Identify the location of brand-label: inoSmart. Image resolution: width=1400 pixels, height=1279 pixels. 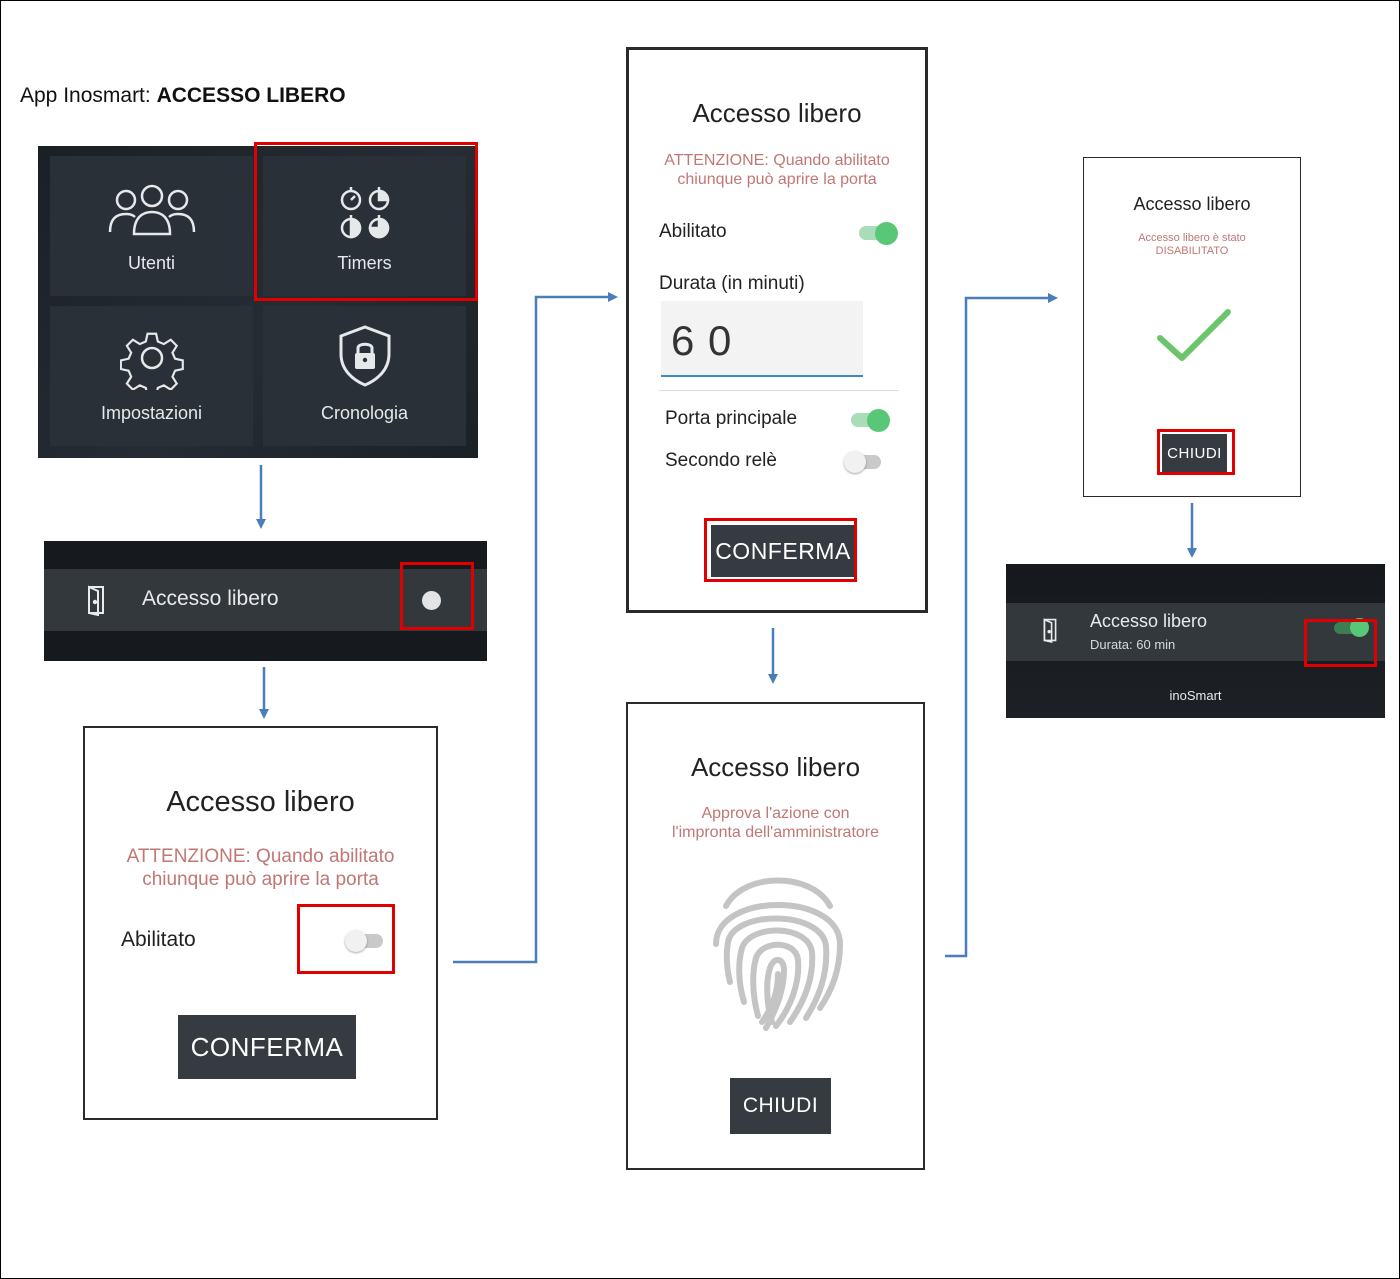
(1195, 695).